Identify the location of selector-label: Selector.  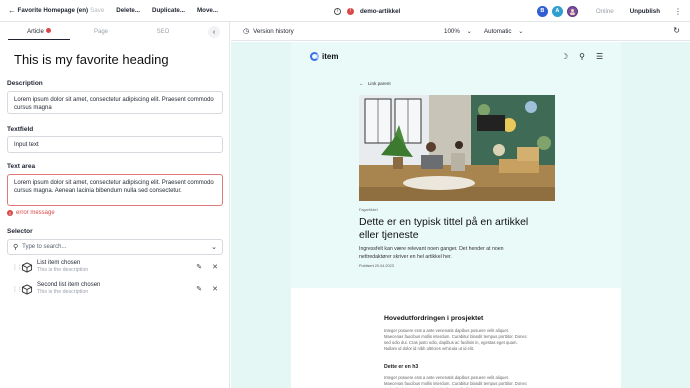
(20, 231).